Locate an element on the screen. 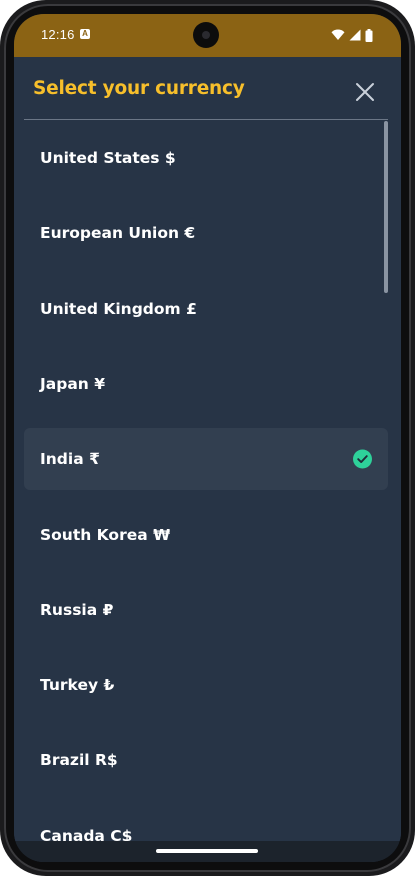  sheet-header: Select your currency is located at coordinates (207, 88).